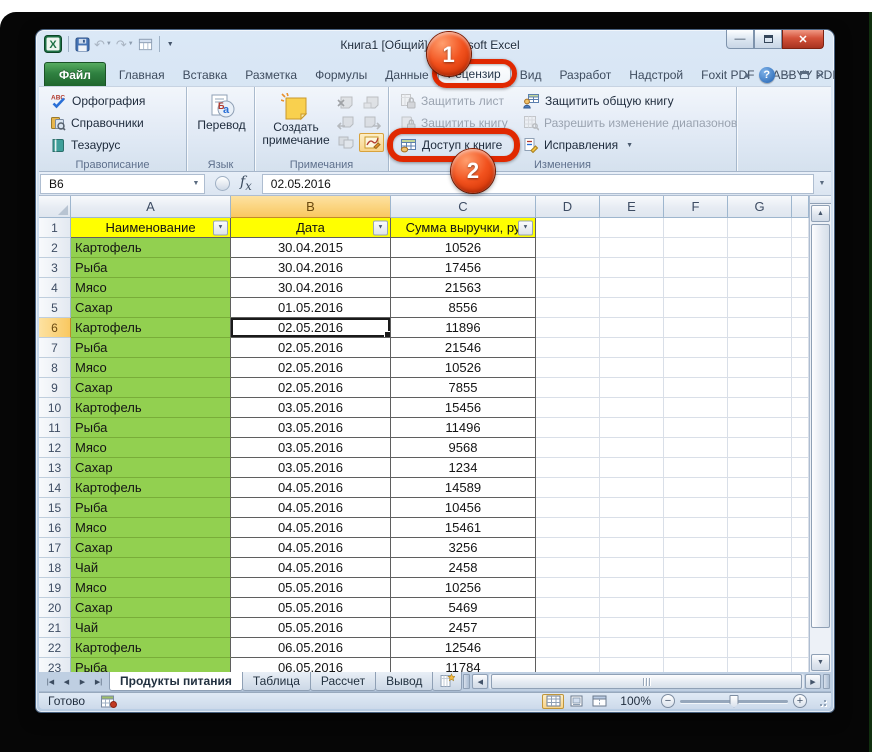 The image size is (872, 752). Describe the element at coordinates (453, 160) in the screenshot. I see `share-workbook-button: Доступ к книге 2` at that location.